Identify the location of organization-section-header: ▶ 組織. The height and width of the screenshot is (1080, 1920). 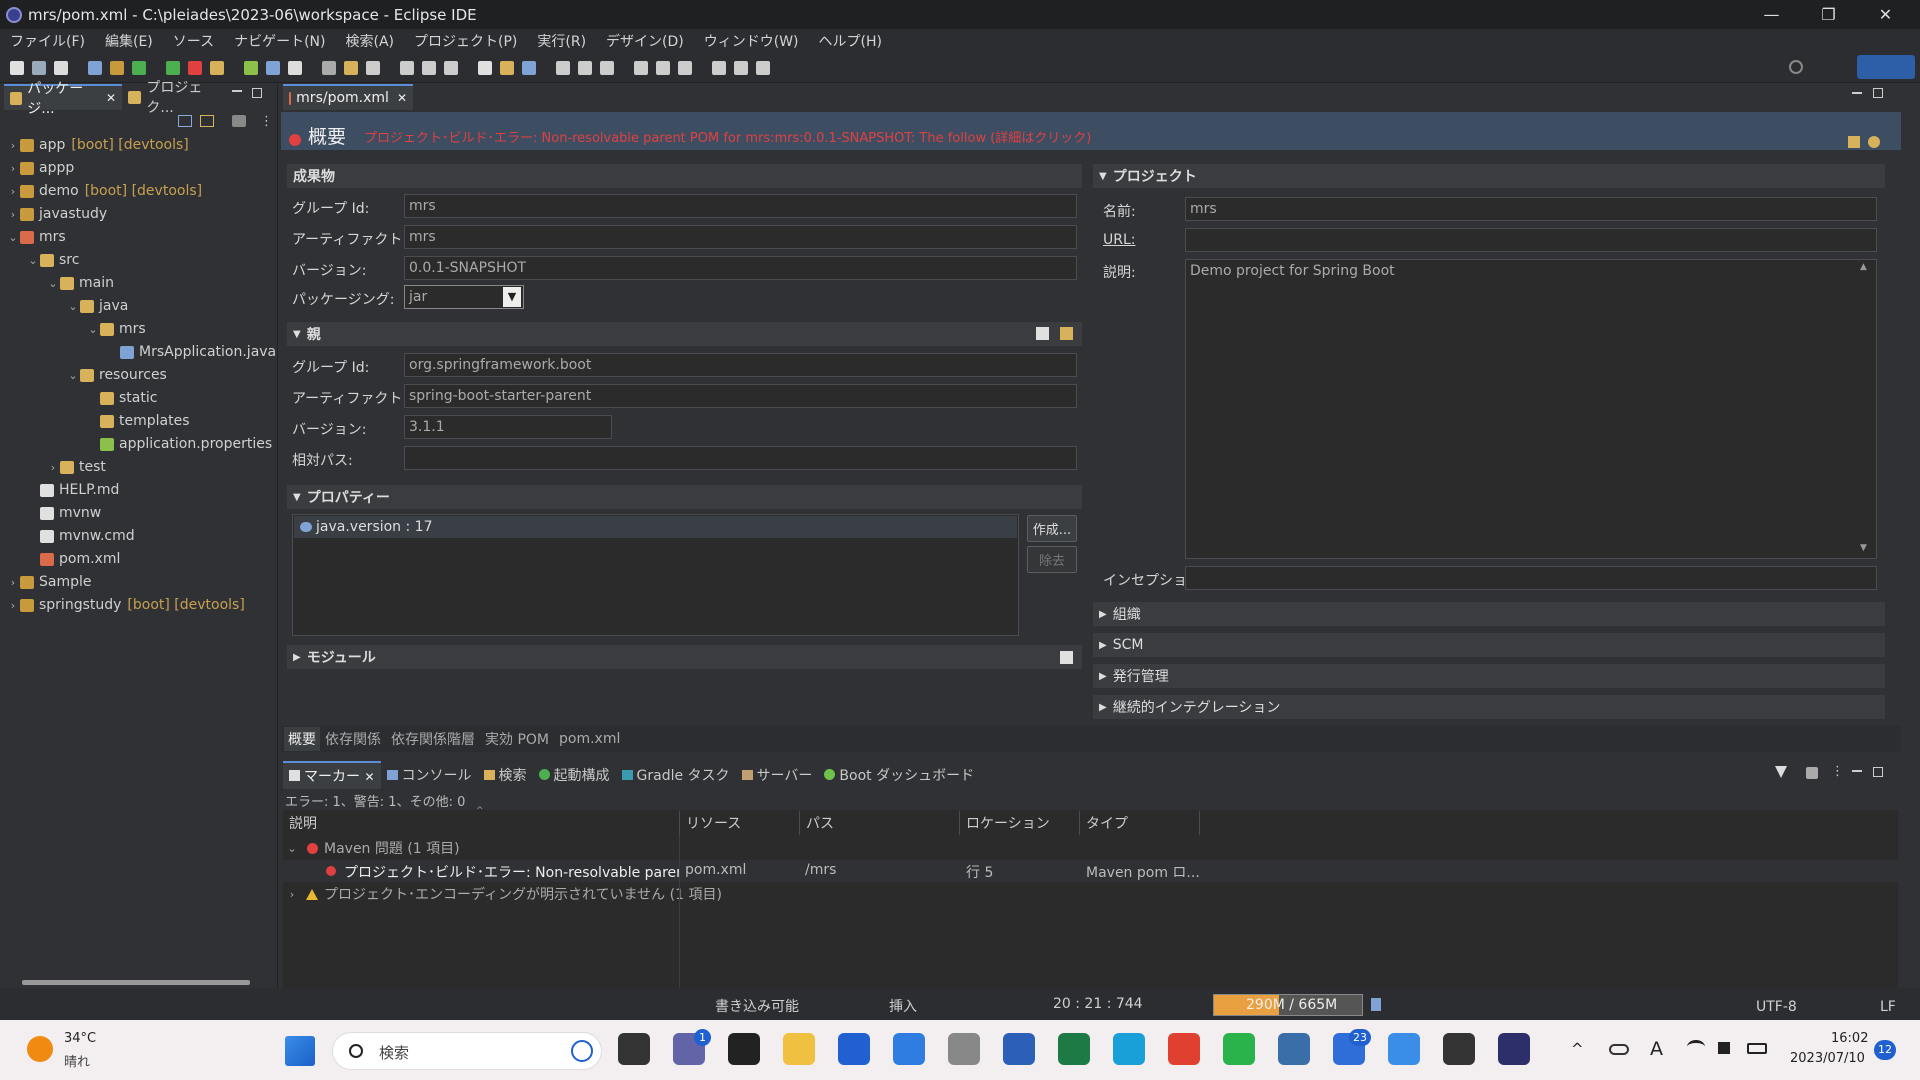
(1489, 614).